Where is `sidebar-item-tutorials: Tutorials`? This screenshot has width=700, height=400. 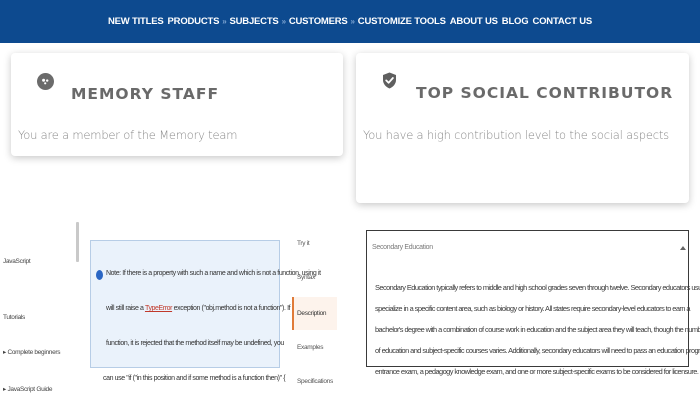
sidebar-item-tutorials: Tutorials is located at coordinates (14, 317).